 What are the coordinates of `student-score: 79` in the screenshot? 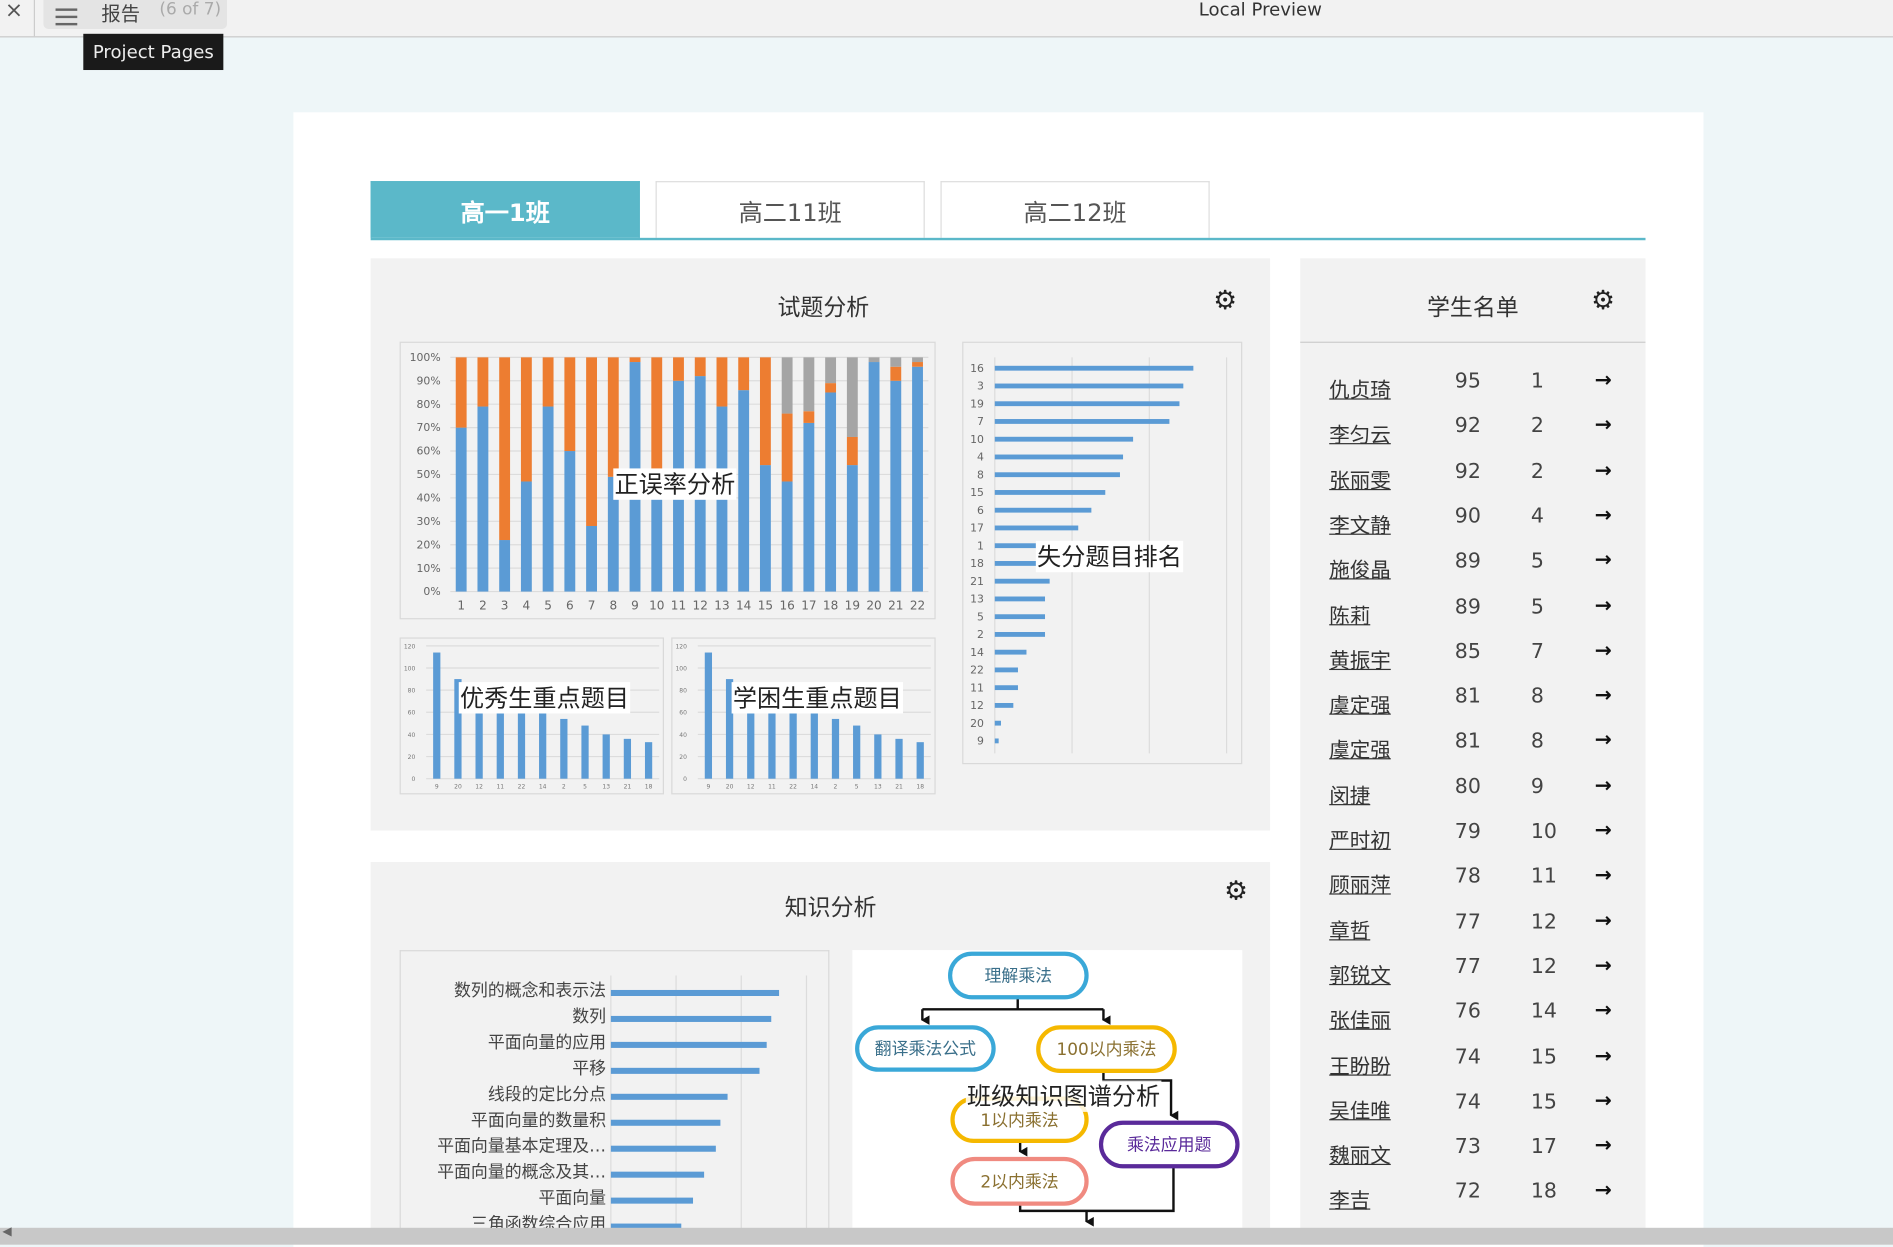 It's located at (1467, 831).